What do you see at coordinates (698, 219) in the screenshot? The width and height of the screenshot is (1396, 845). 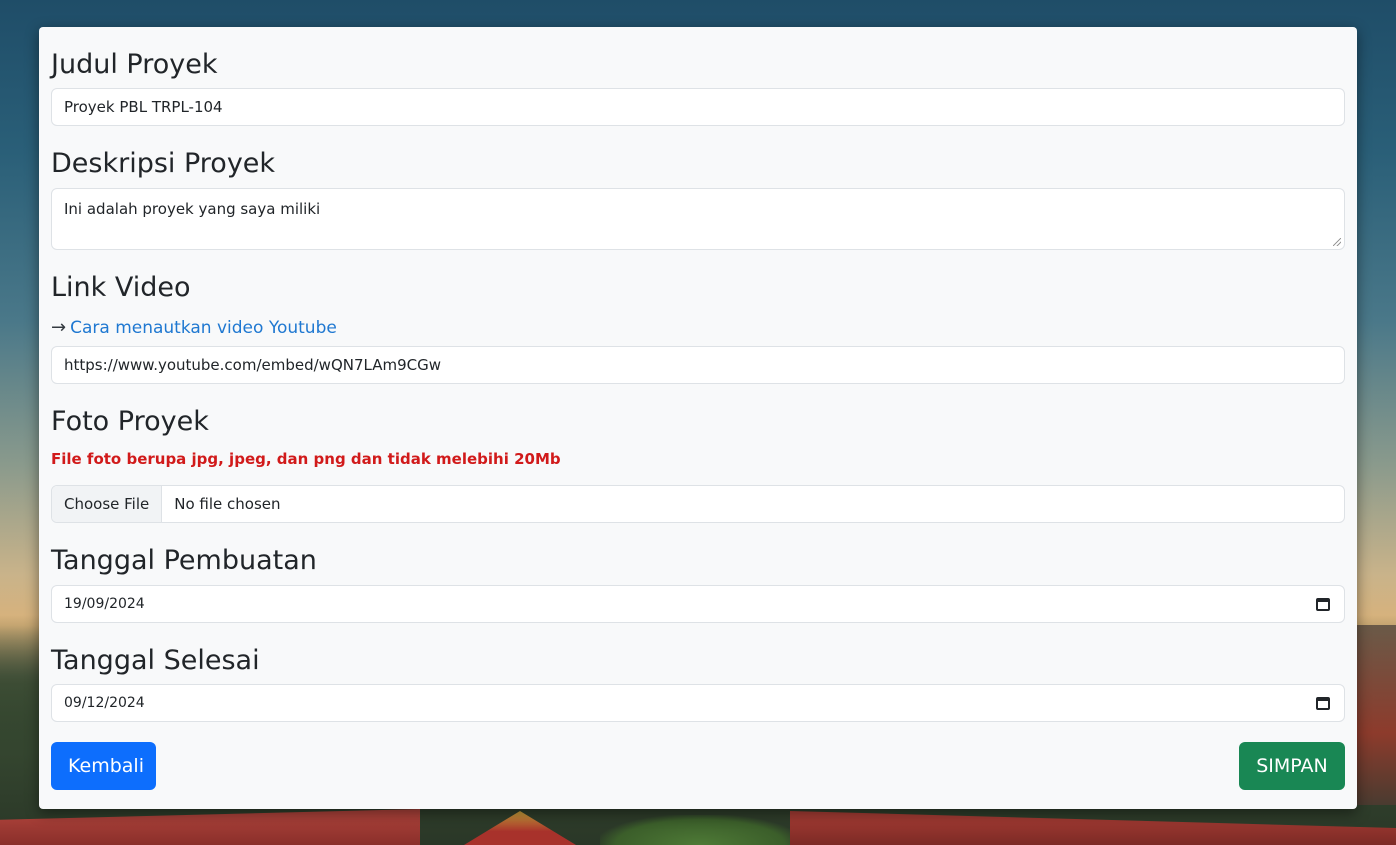 I see `description-textarea: Ini adalah proyek yang saya miliki` at bounding box center [698, 219].